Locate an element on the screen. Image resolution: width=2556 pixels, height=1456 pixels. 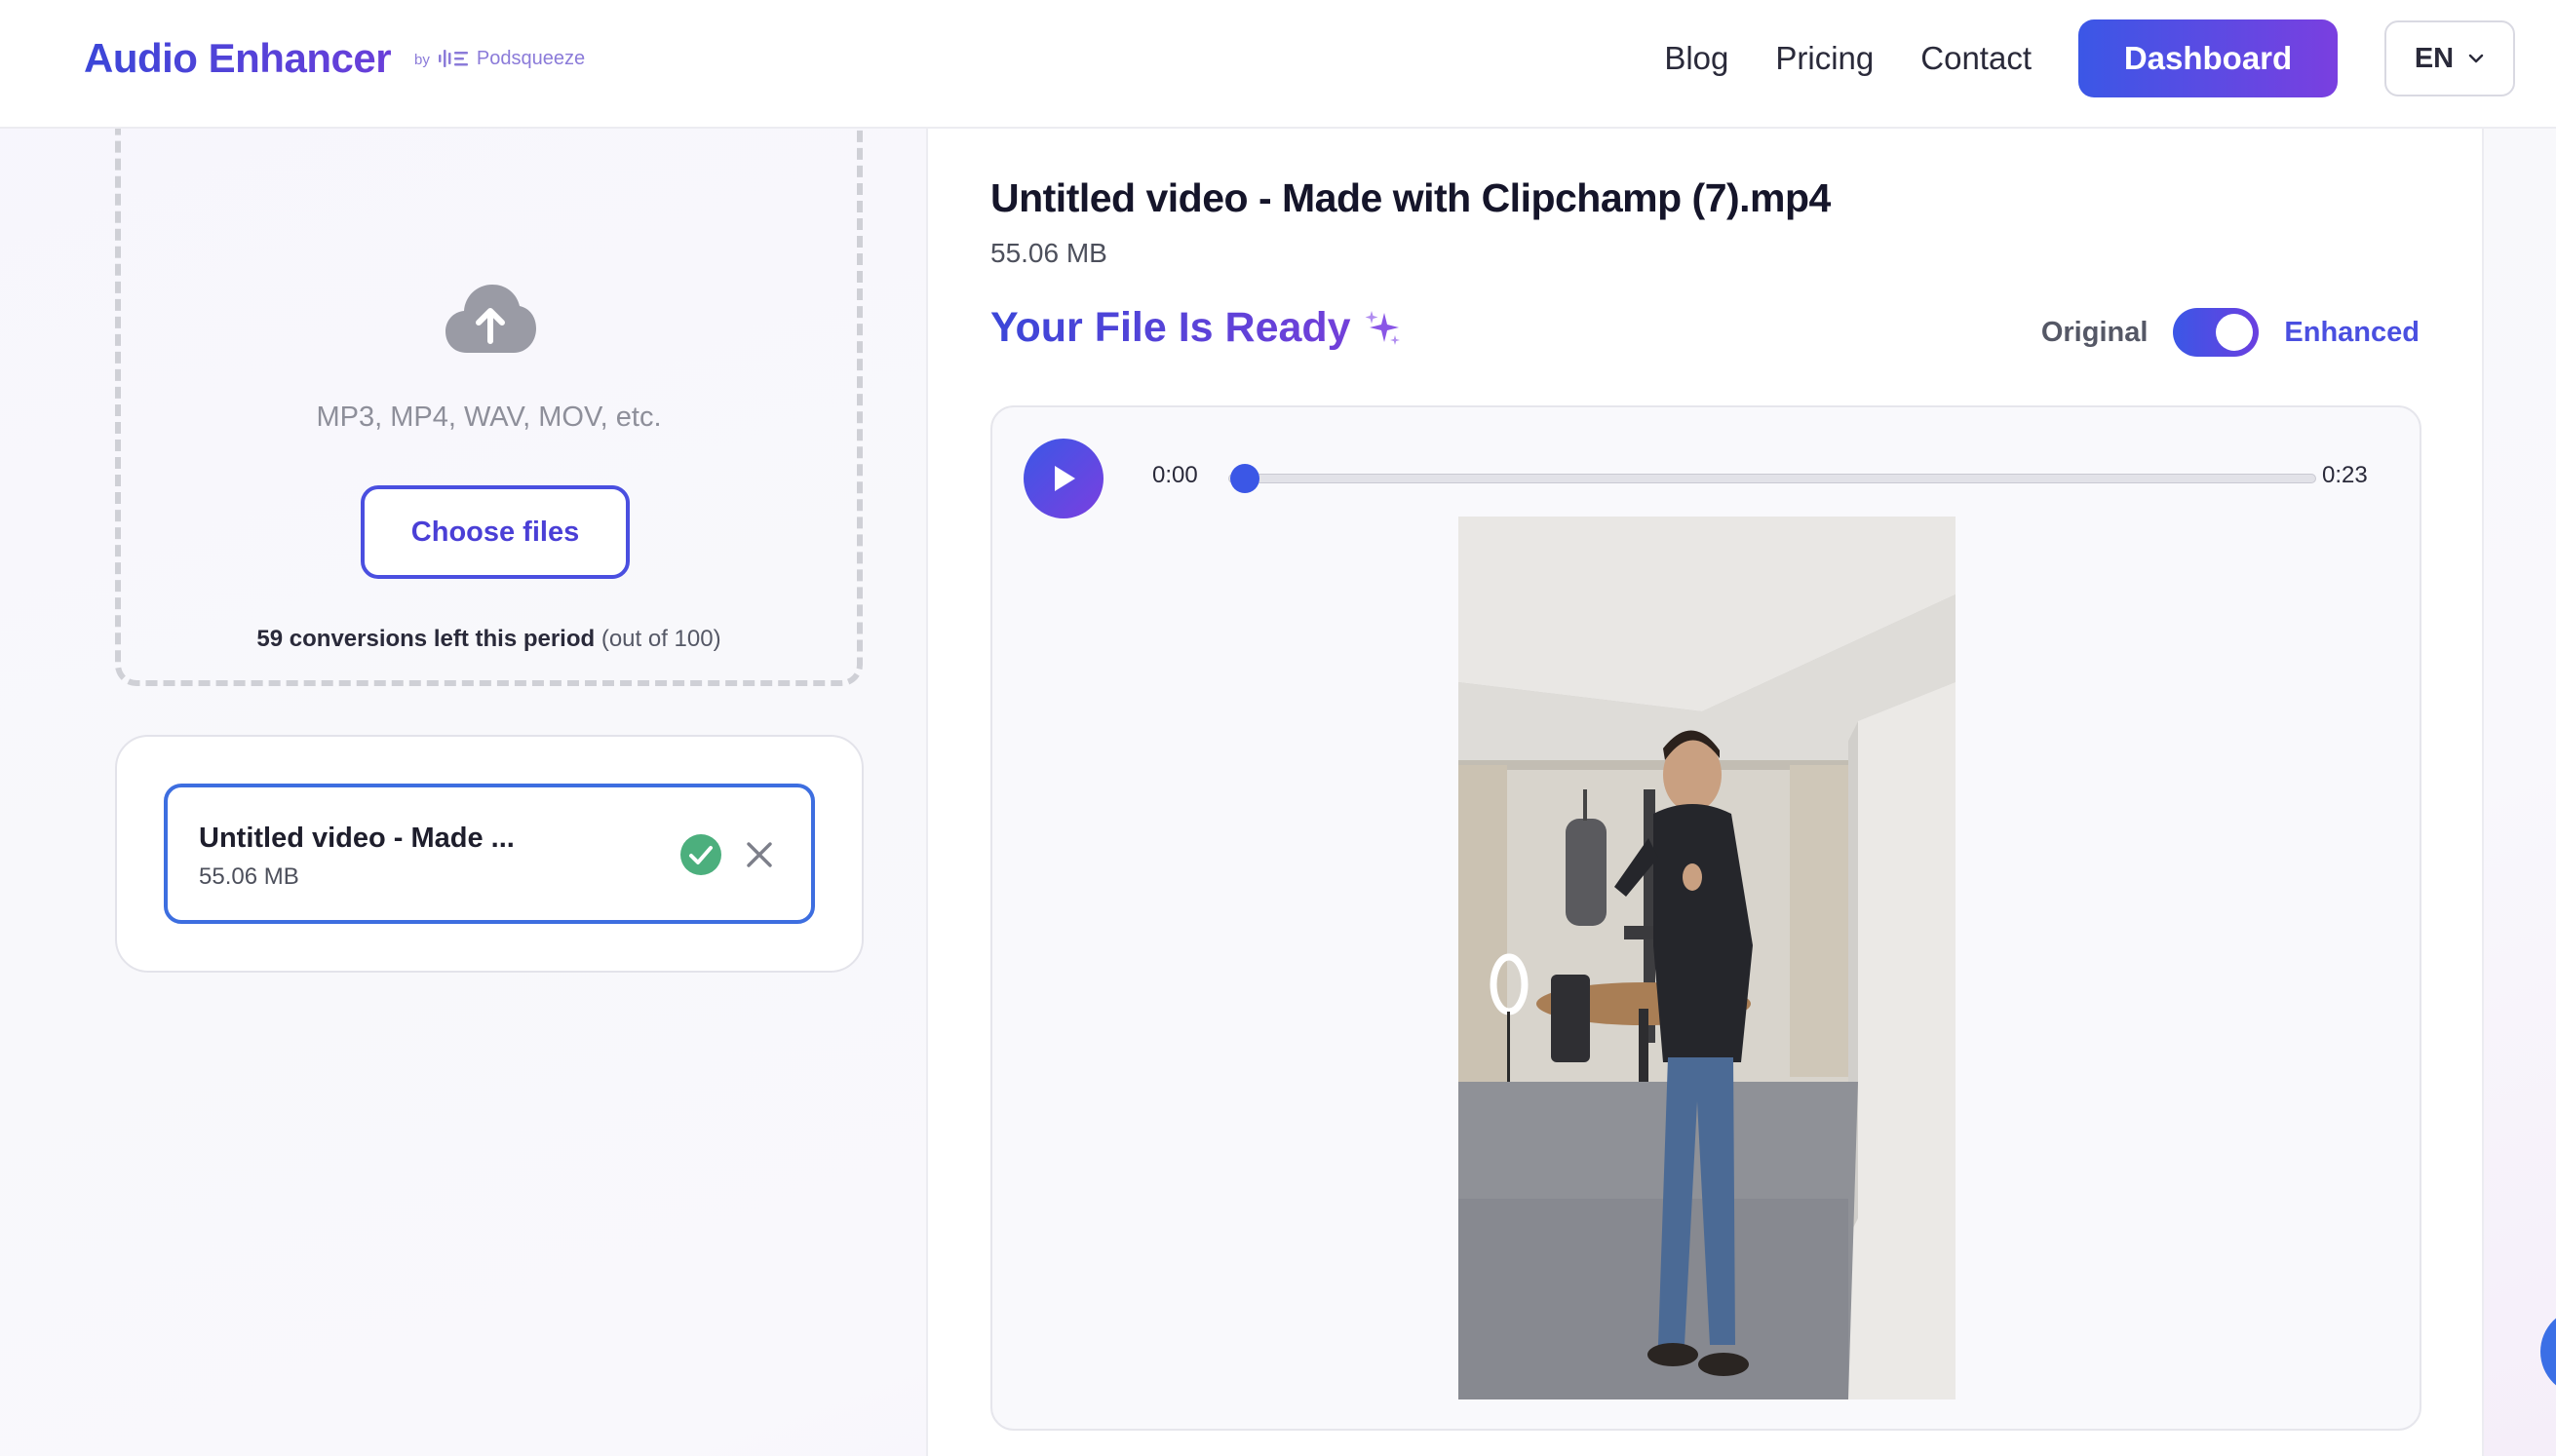
main-nav: Blog Pricing Contact Dashboard EN is located at coordinates (2089, 58).